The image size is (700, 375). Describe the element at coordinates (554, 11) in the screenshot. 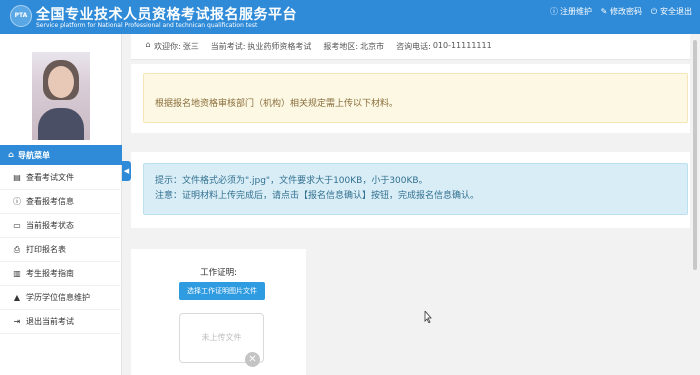

I see `info-circle-icon: ⓘ` at that location.